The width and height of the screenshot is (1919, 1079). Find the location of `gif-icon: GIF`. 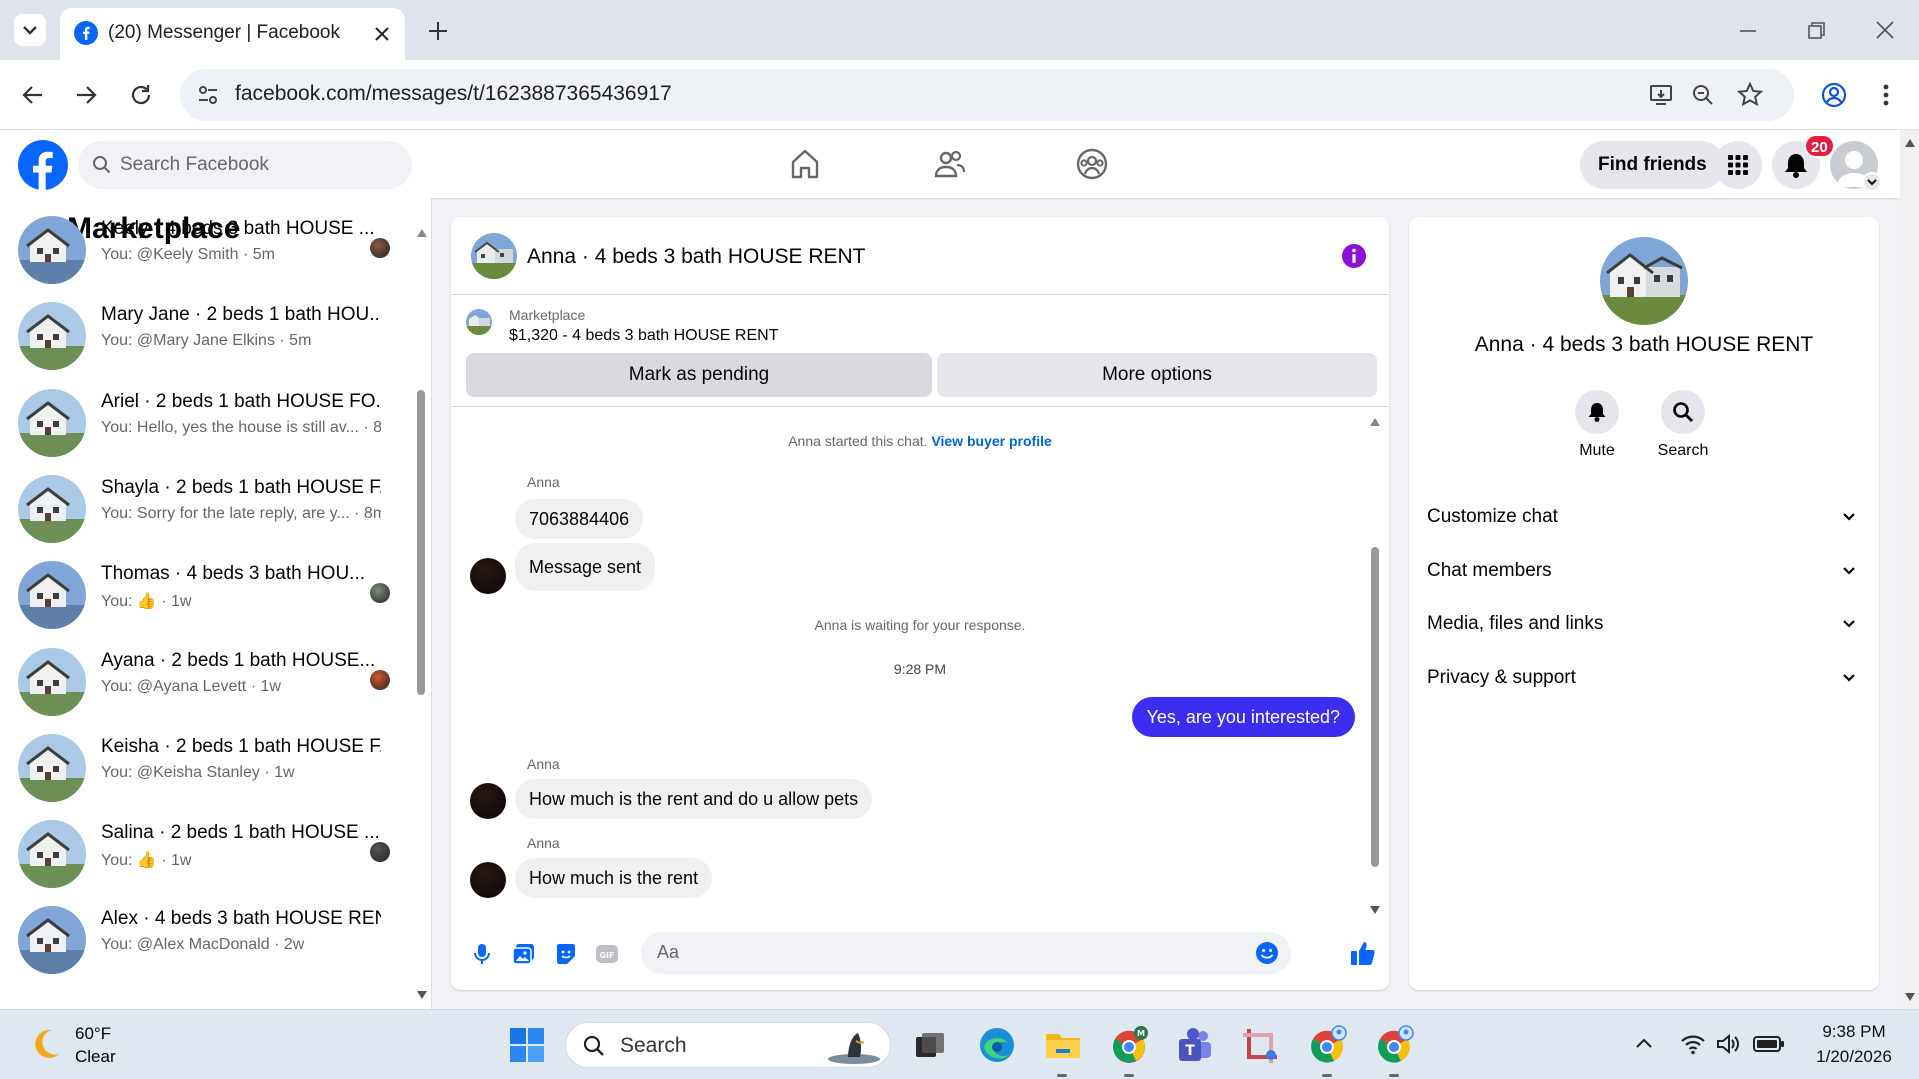

gif-icon: GIF is located at coordinates (607, 954).